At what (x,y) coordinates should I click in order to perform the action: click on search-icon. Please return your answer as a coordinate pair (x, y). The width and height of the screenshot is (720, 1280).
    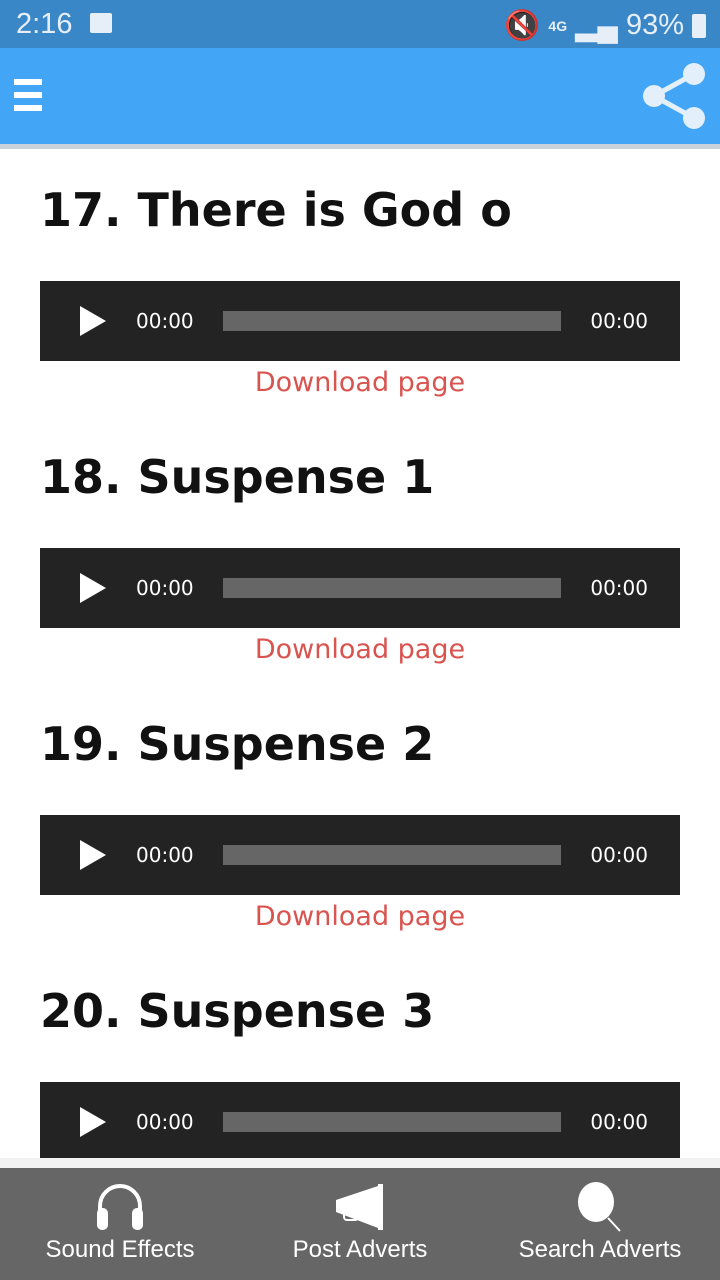
    Looking at the image, I should click on (599, 1207).